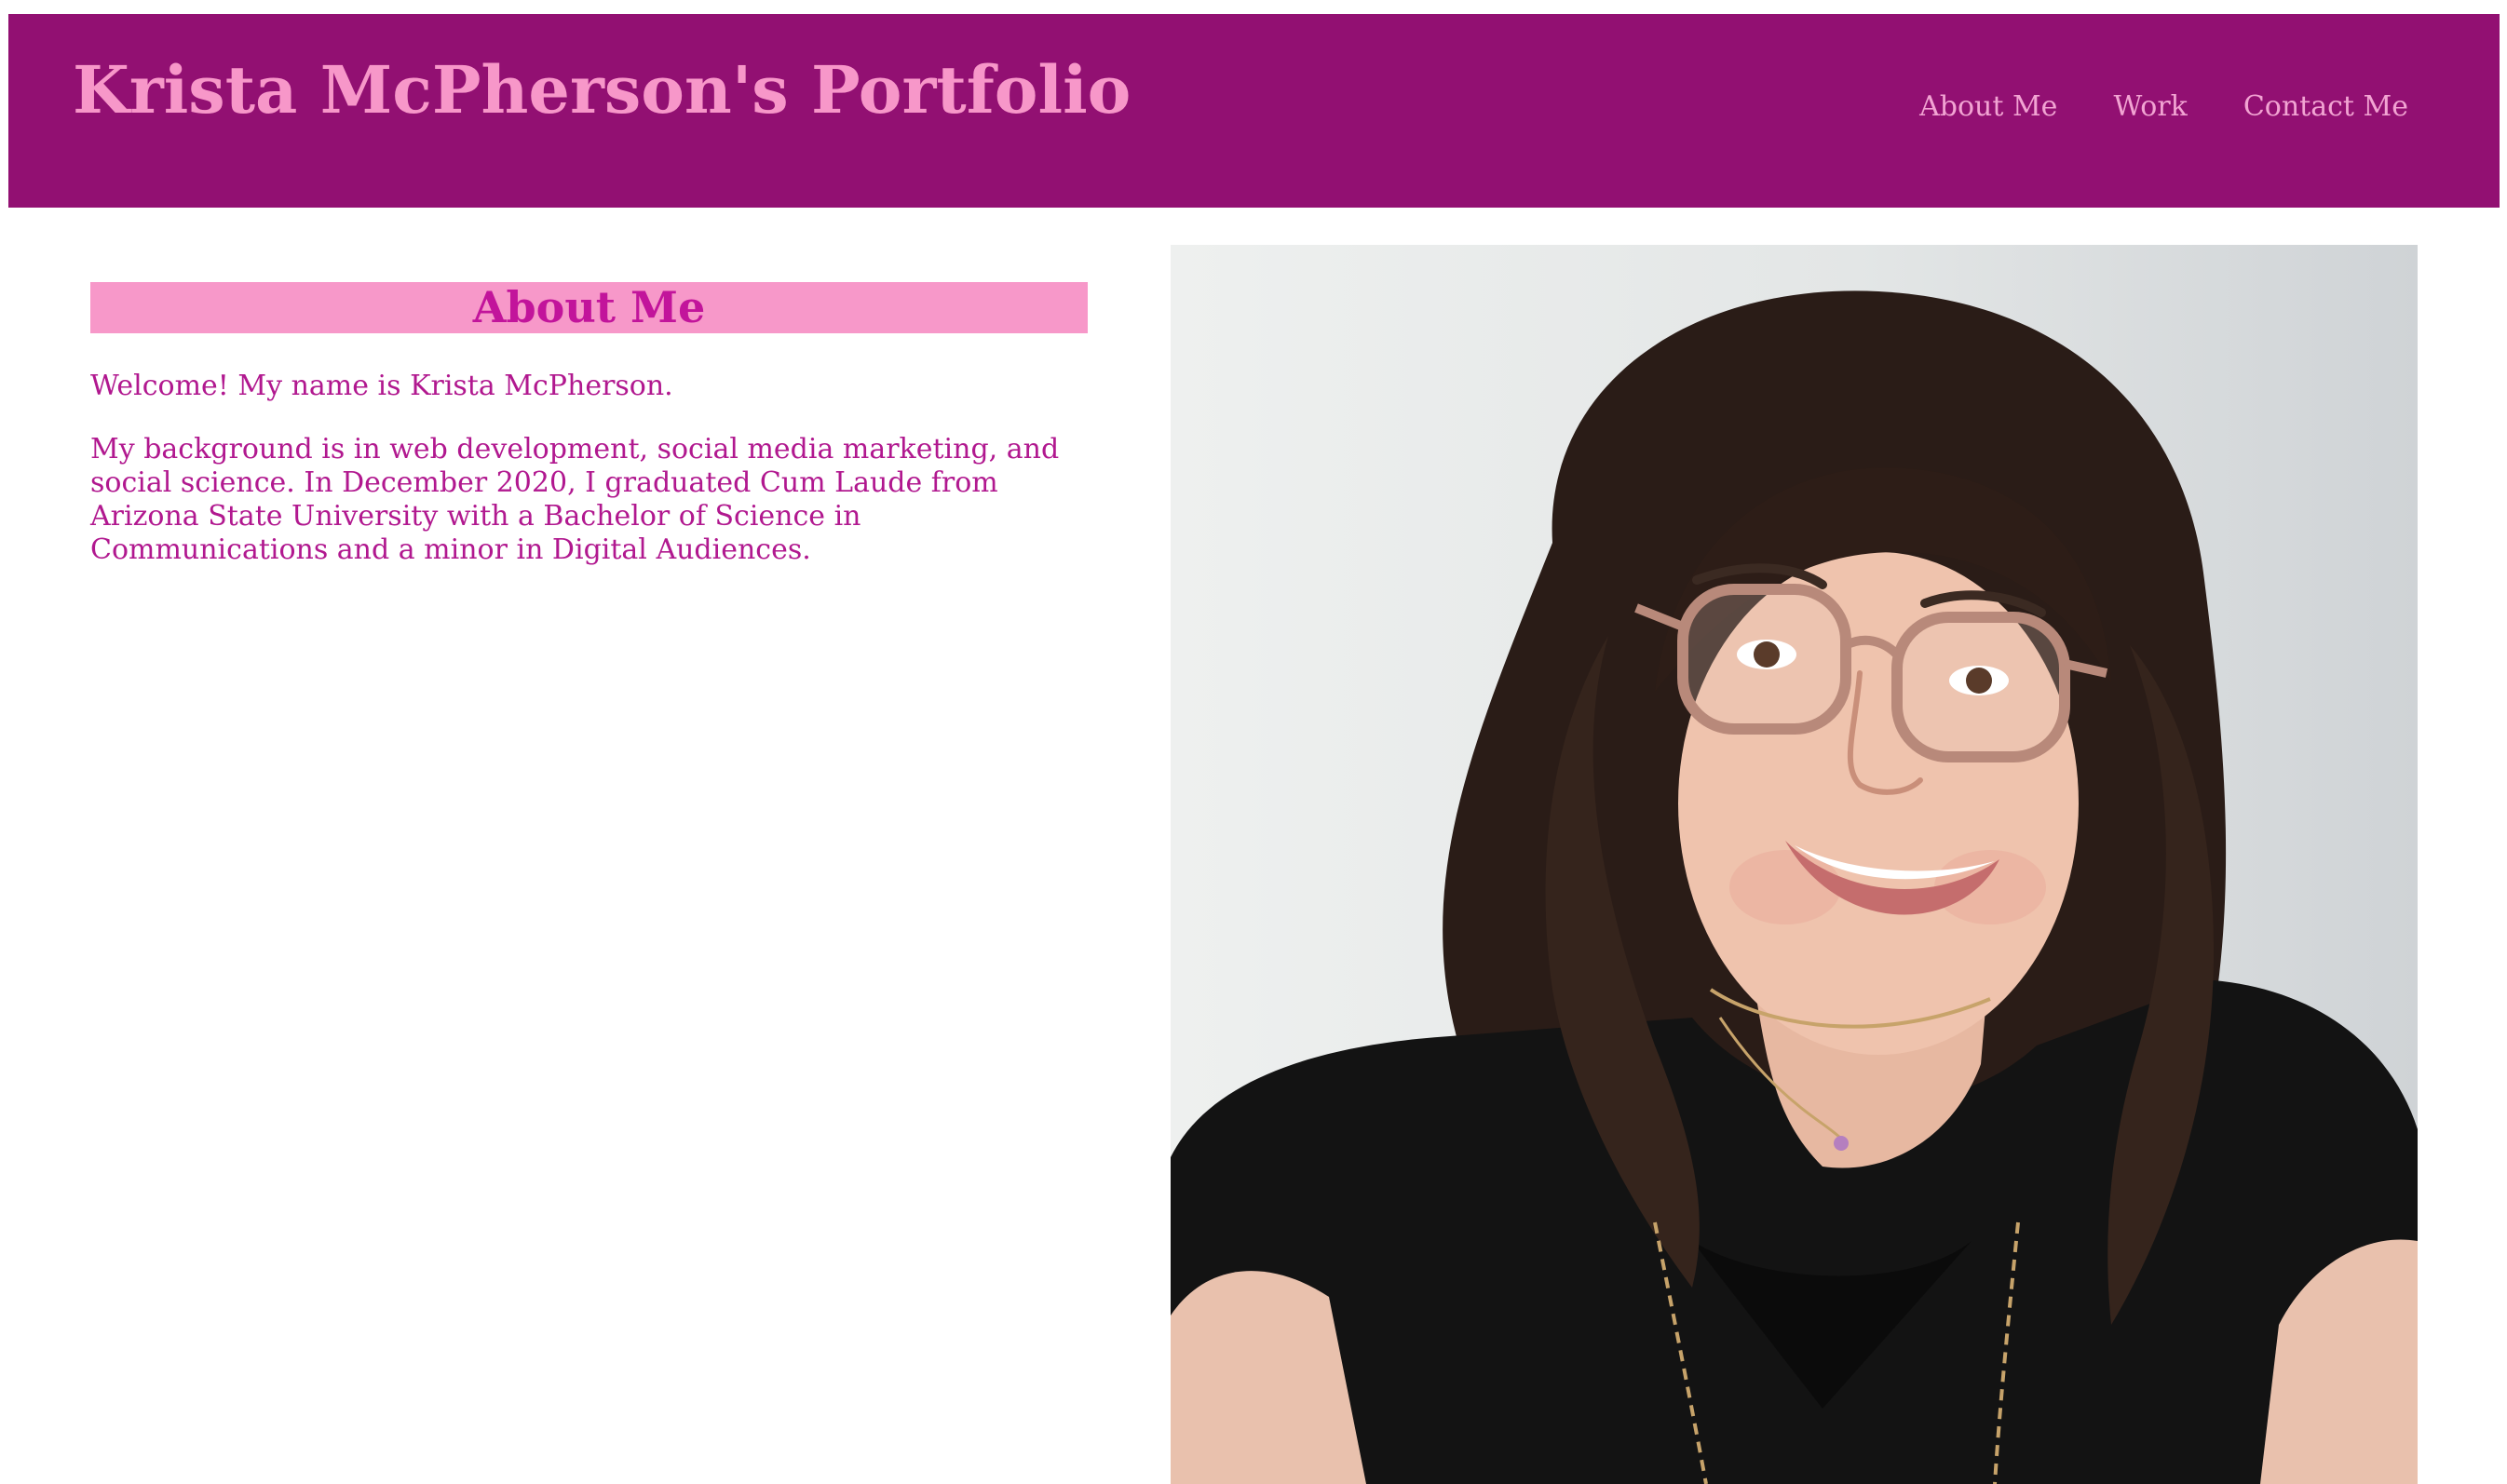 This screenshot has width=2507, height=1484. Describe the element at coordinates (2325, 106) in the screenshot. I see `nav-link-contact-me: Contact Me` at that location.